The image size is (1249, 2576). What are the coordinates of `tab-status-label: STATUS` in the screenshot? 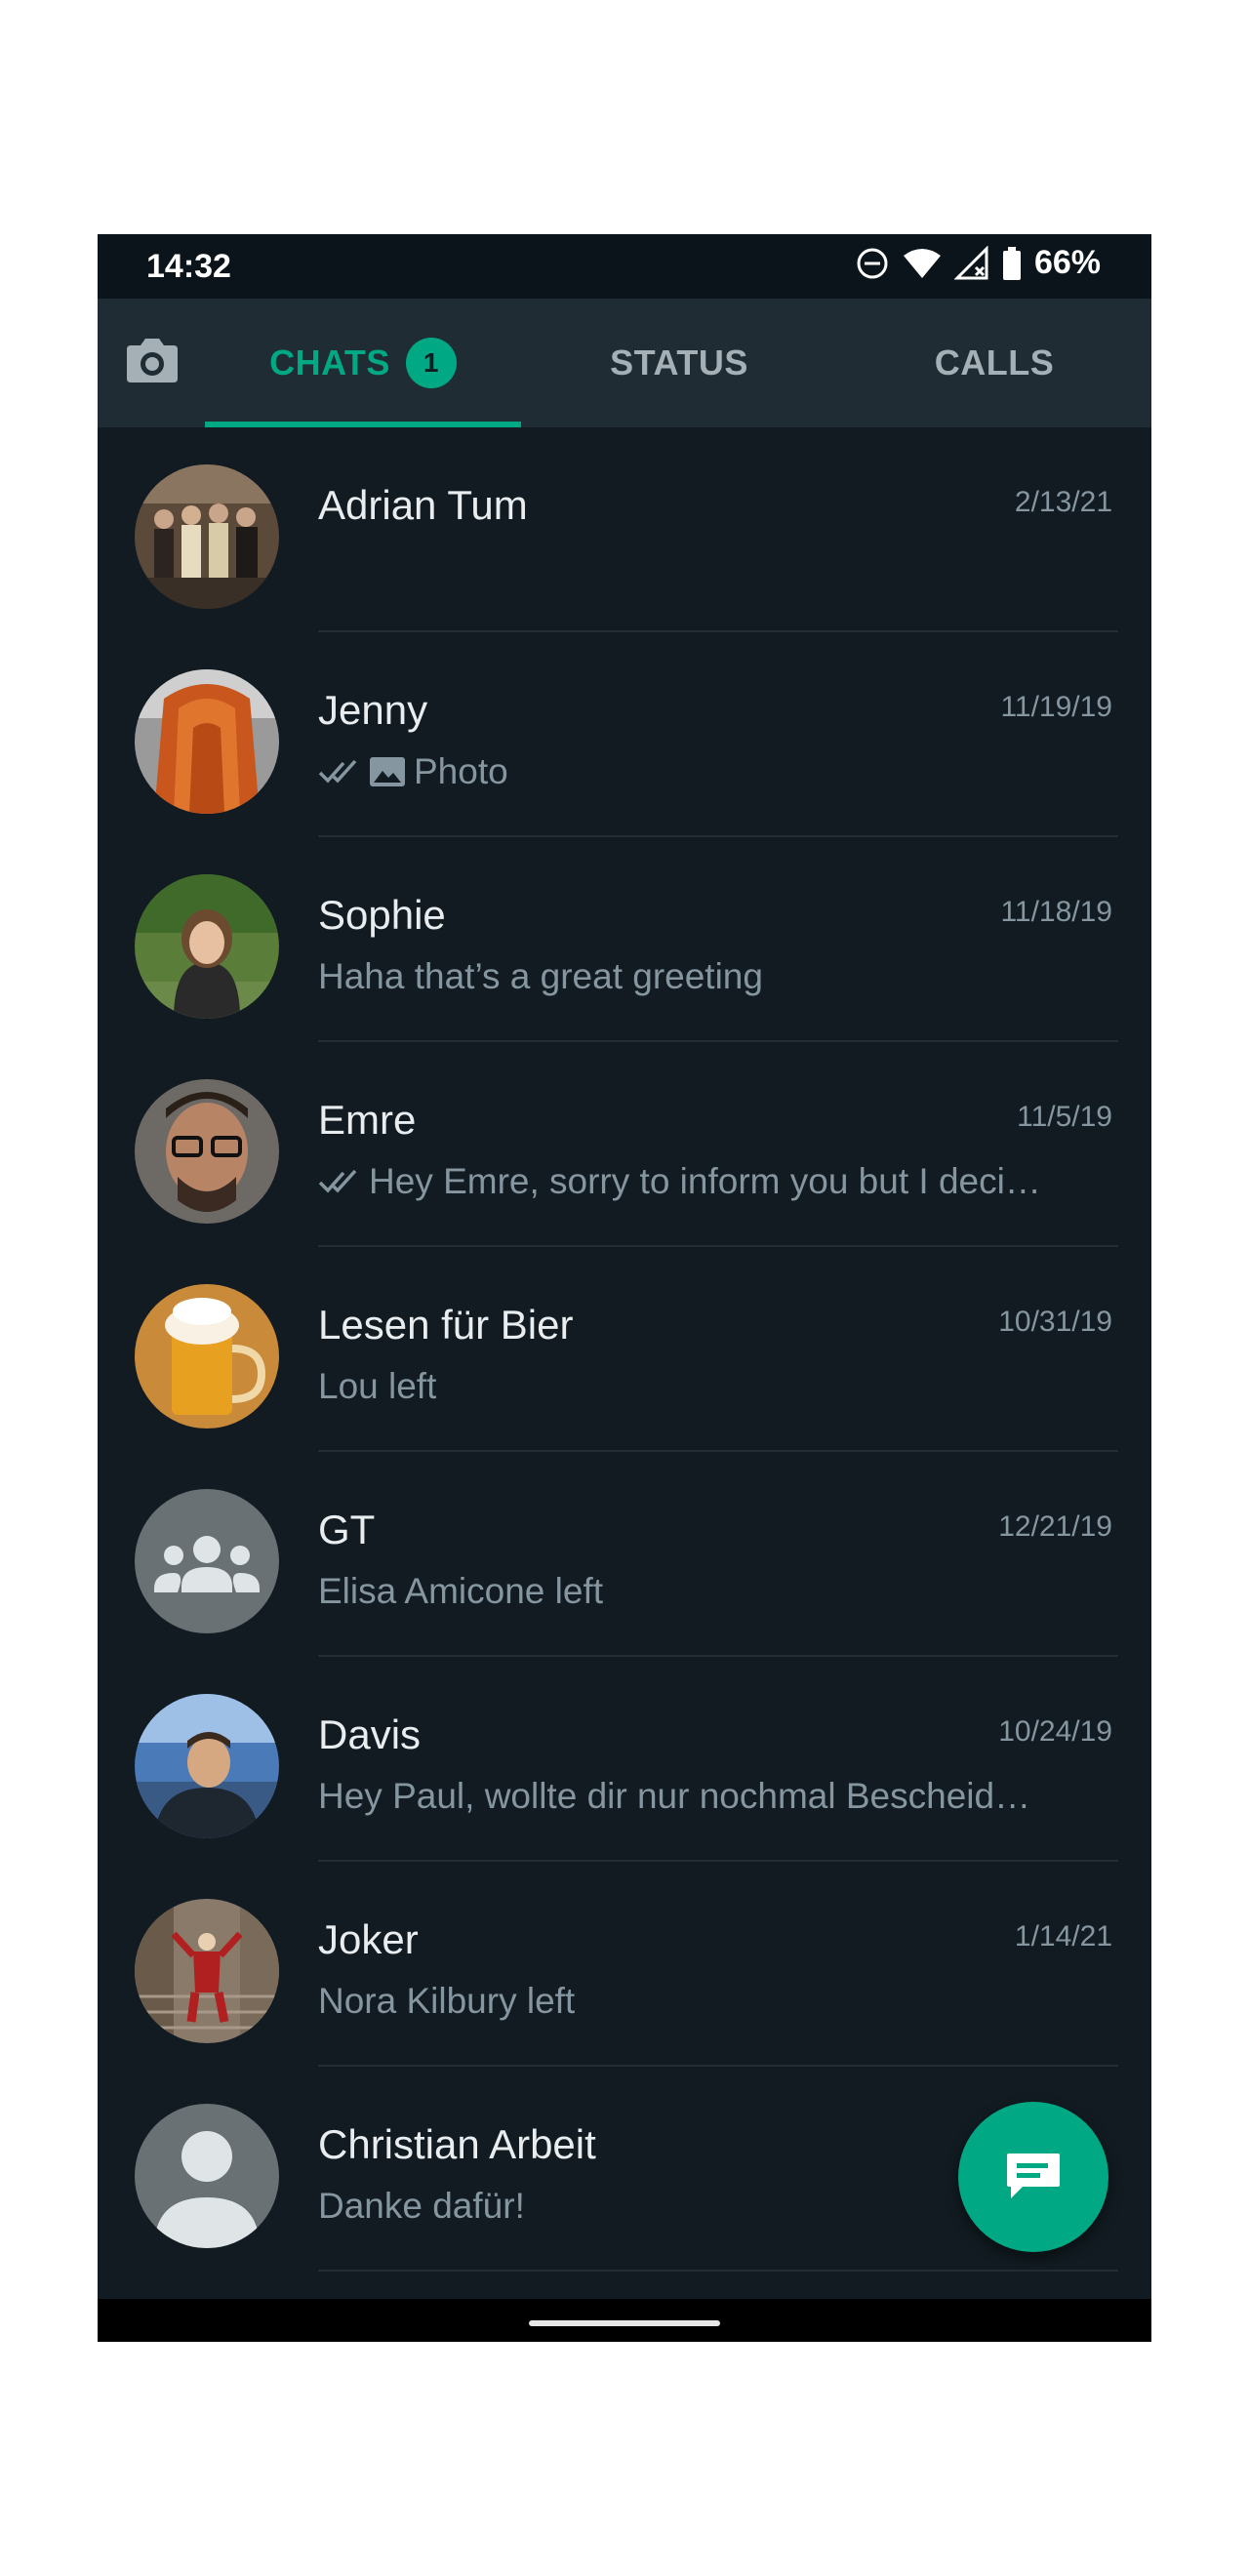 It's located at (679, 362).